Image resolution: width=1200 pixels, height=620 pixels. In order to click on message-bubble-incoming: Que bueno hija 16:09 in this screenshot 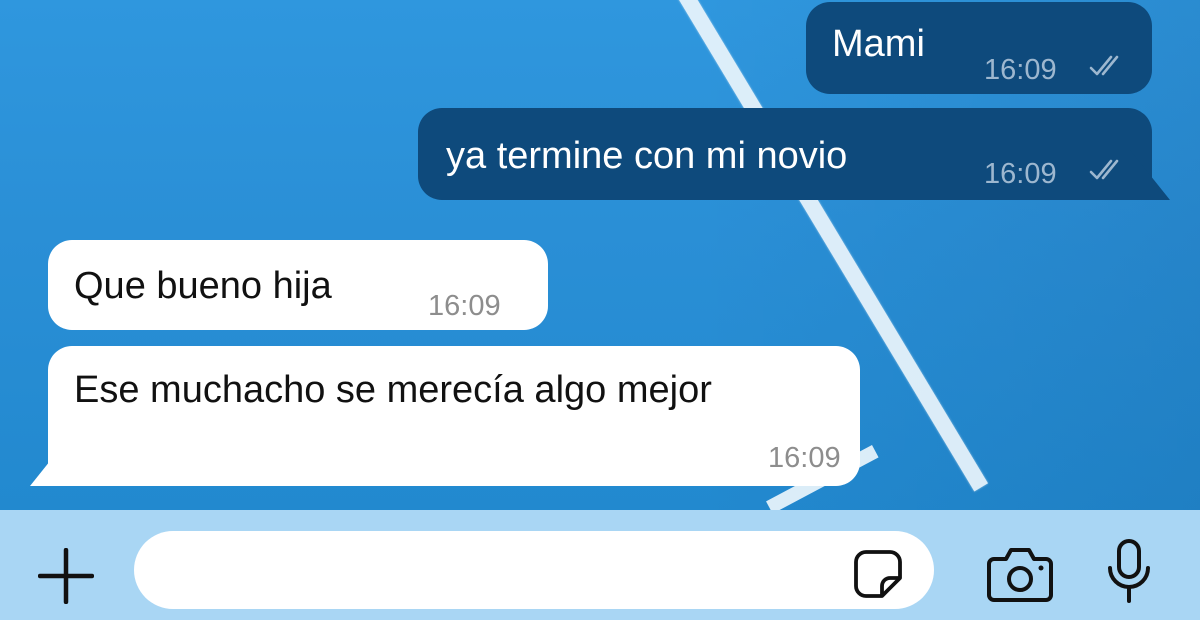, I will do `click(298, 285)`.